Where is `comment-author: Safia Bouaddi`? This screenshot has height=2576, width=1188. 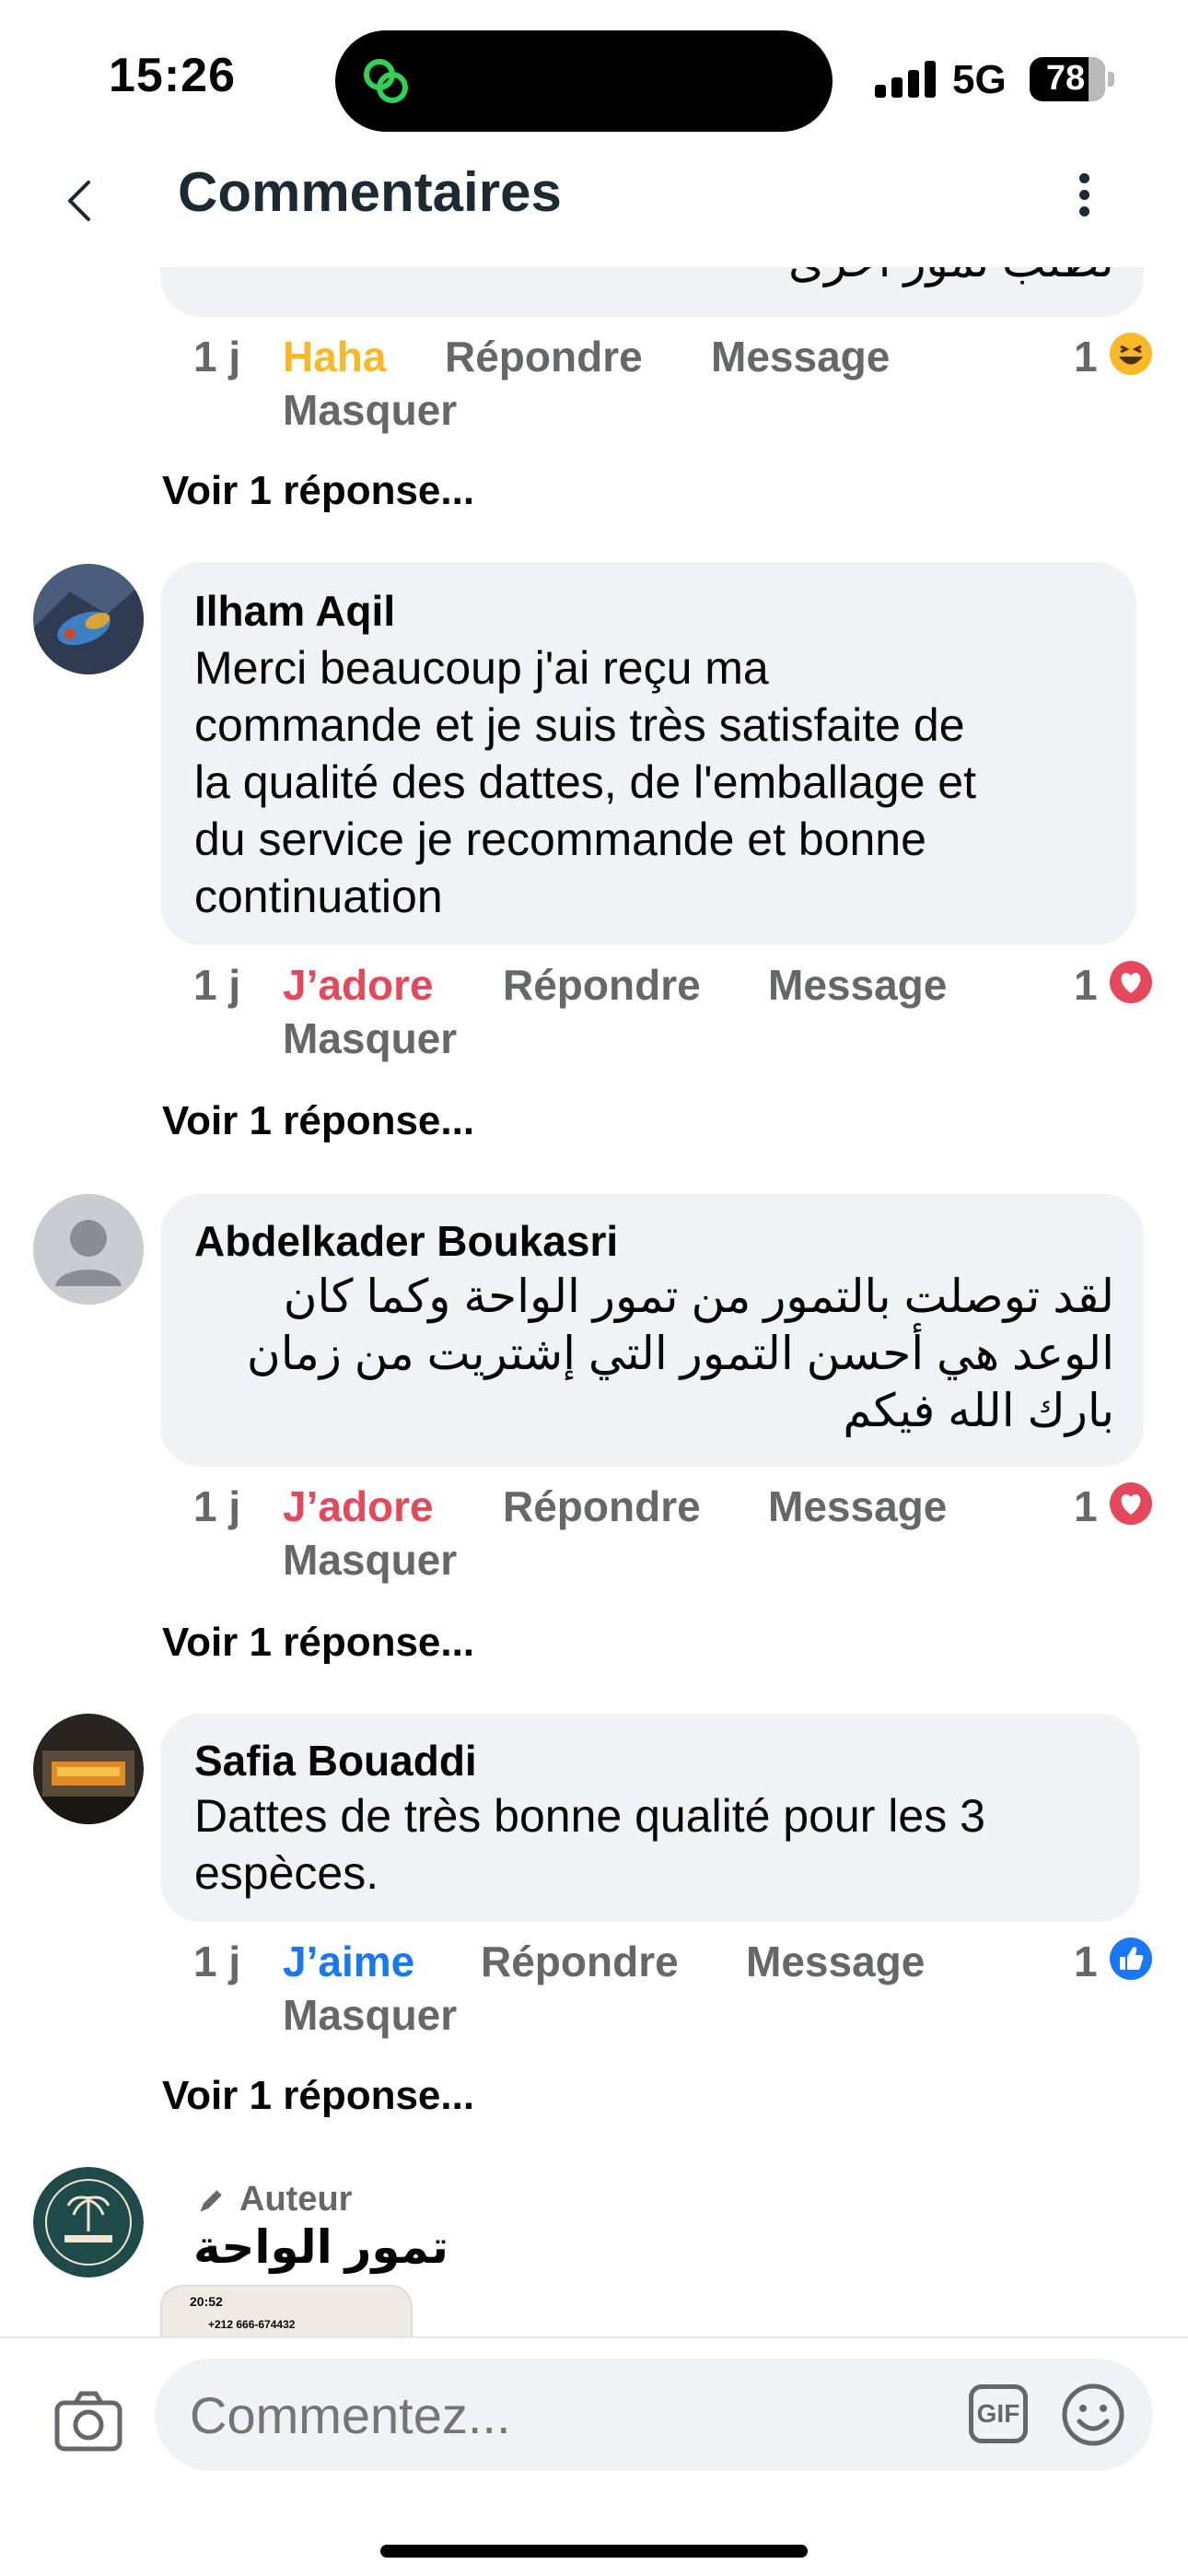
comment-author: Safia Bouaddi is located at coordinates (335, 1761).